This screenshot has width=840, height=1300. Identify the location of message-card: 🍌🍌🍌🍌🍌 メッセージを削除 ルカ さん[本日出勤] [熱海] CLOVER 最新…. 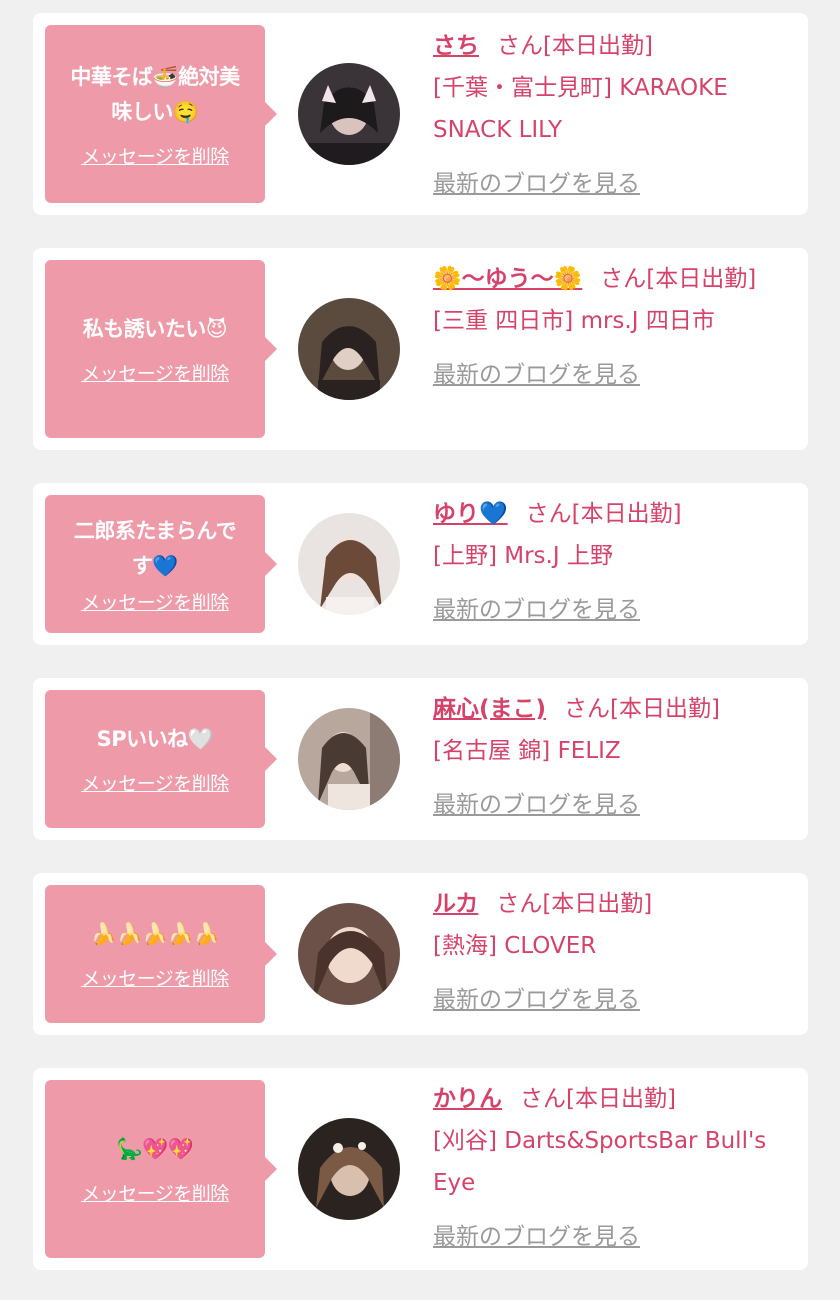
(420, 954).